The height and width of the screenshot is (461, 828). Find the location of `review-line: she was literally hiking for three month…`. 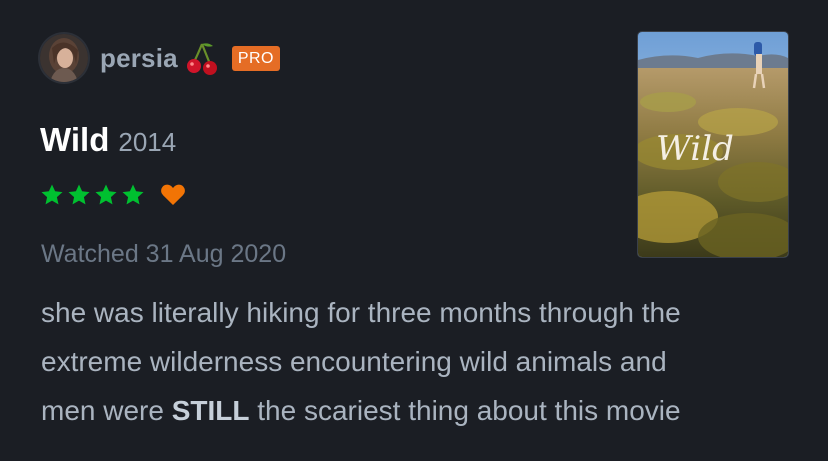

review-line: she was literally hiking for three month… is located at coordinates (361, 312).